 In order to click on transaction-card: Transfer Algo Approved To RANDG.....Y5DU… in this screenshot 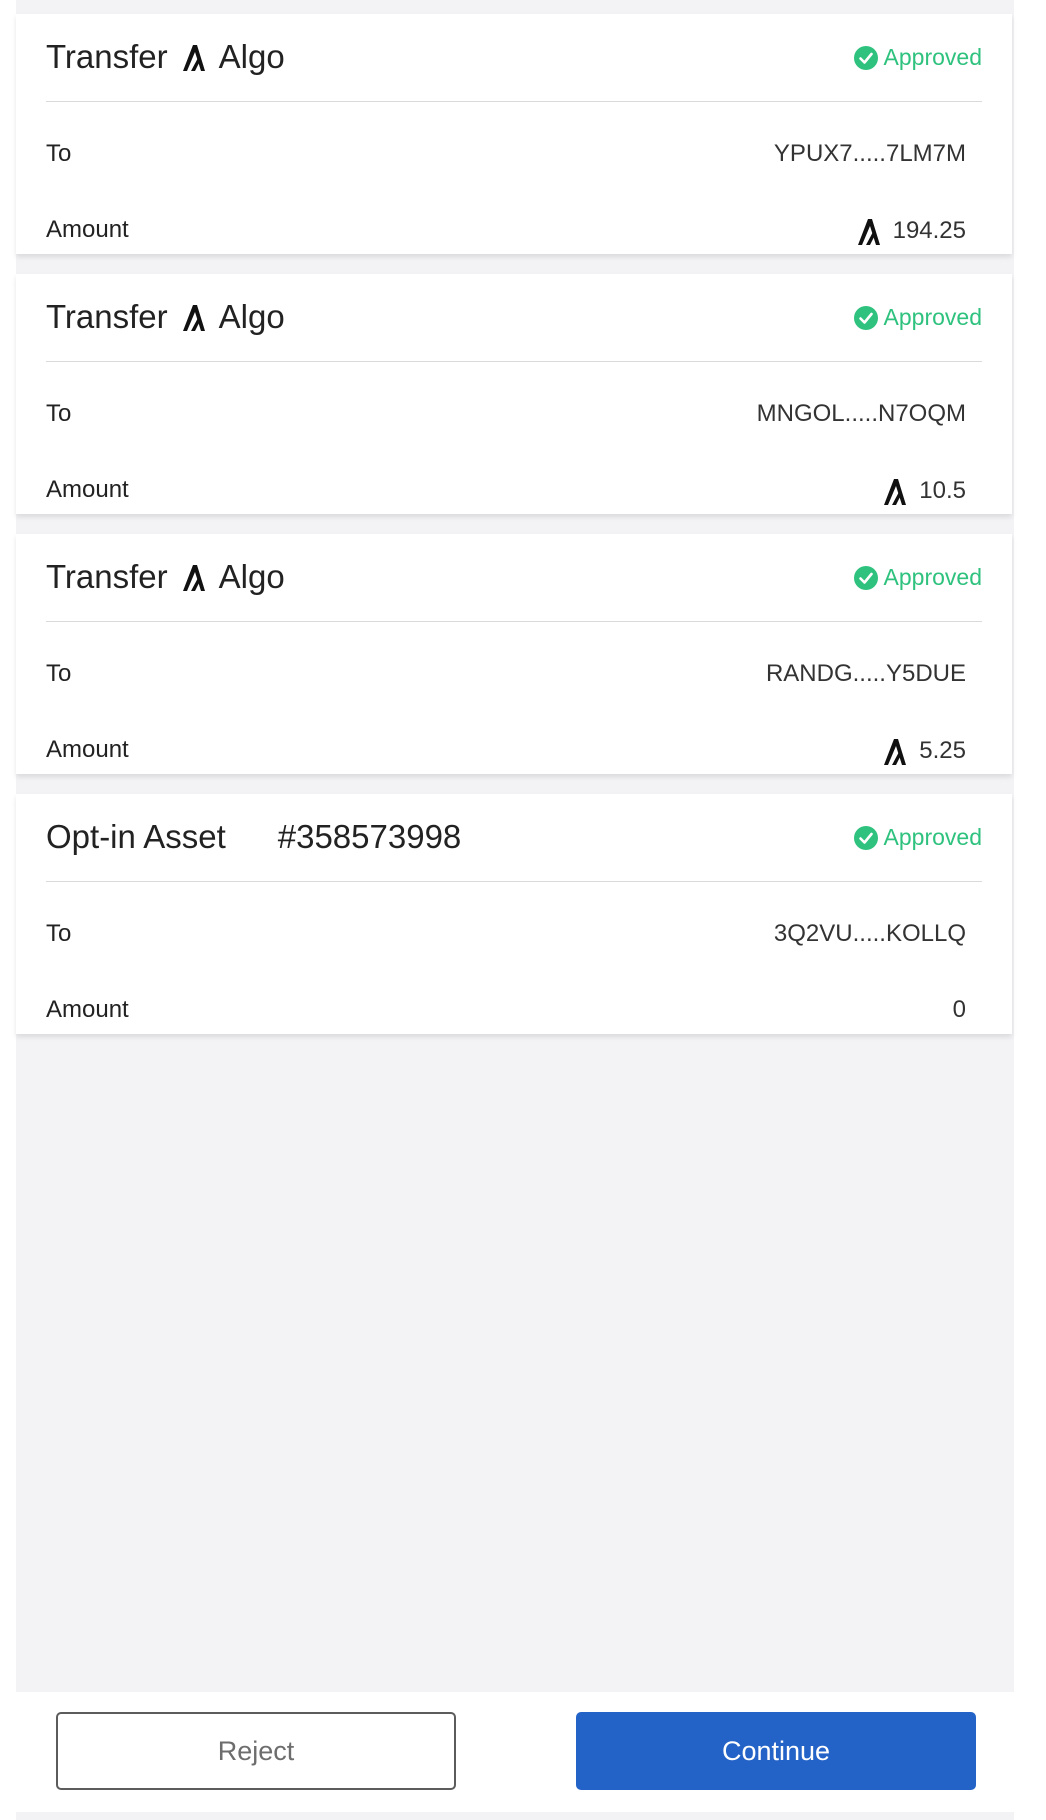, I will do `click(514, 654)`.